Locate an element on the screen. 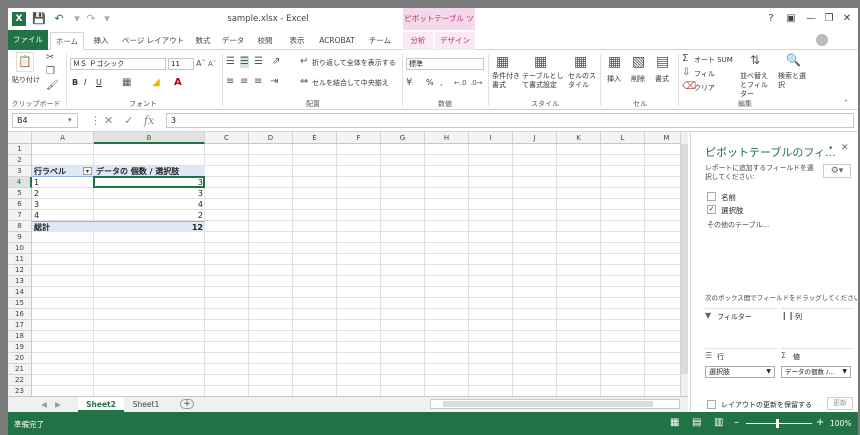 This screenshot has width=860, height=435. filter-area: ▼ フィルター is located at coordinates (741, 328).